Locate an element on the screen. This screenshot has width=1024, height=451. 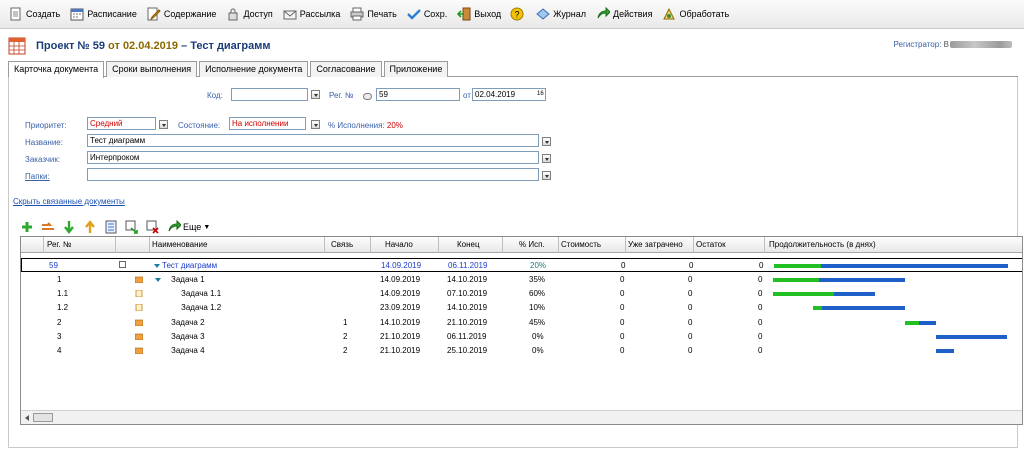
cell-reg: 2 is located at coordinates (59, 322).